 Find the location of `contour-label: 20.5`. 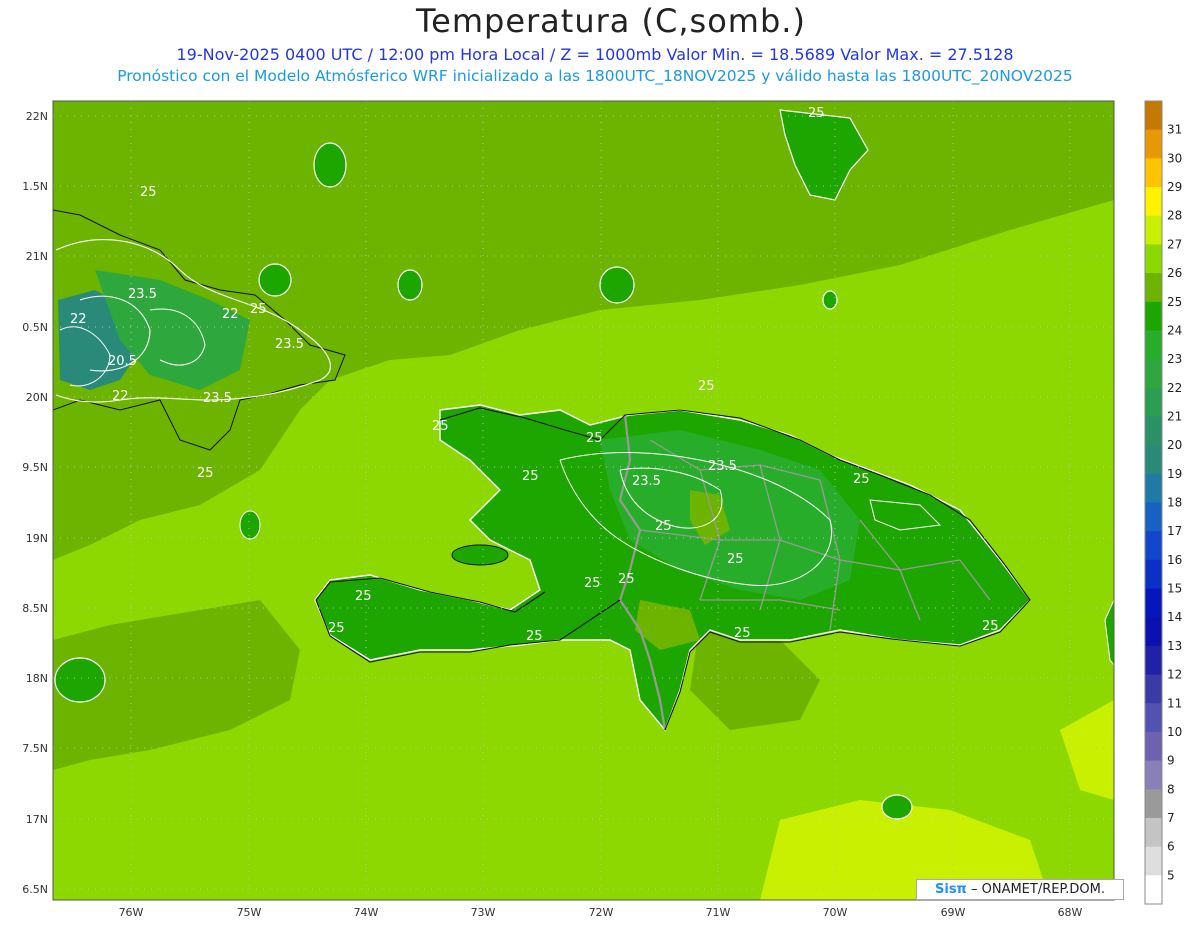

contour-label: 20.5 is located at coordinates (122, 361).